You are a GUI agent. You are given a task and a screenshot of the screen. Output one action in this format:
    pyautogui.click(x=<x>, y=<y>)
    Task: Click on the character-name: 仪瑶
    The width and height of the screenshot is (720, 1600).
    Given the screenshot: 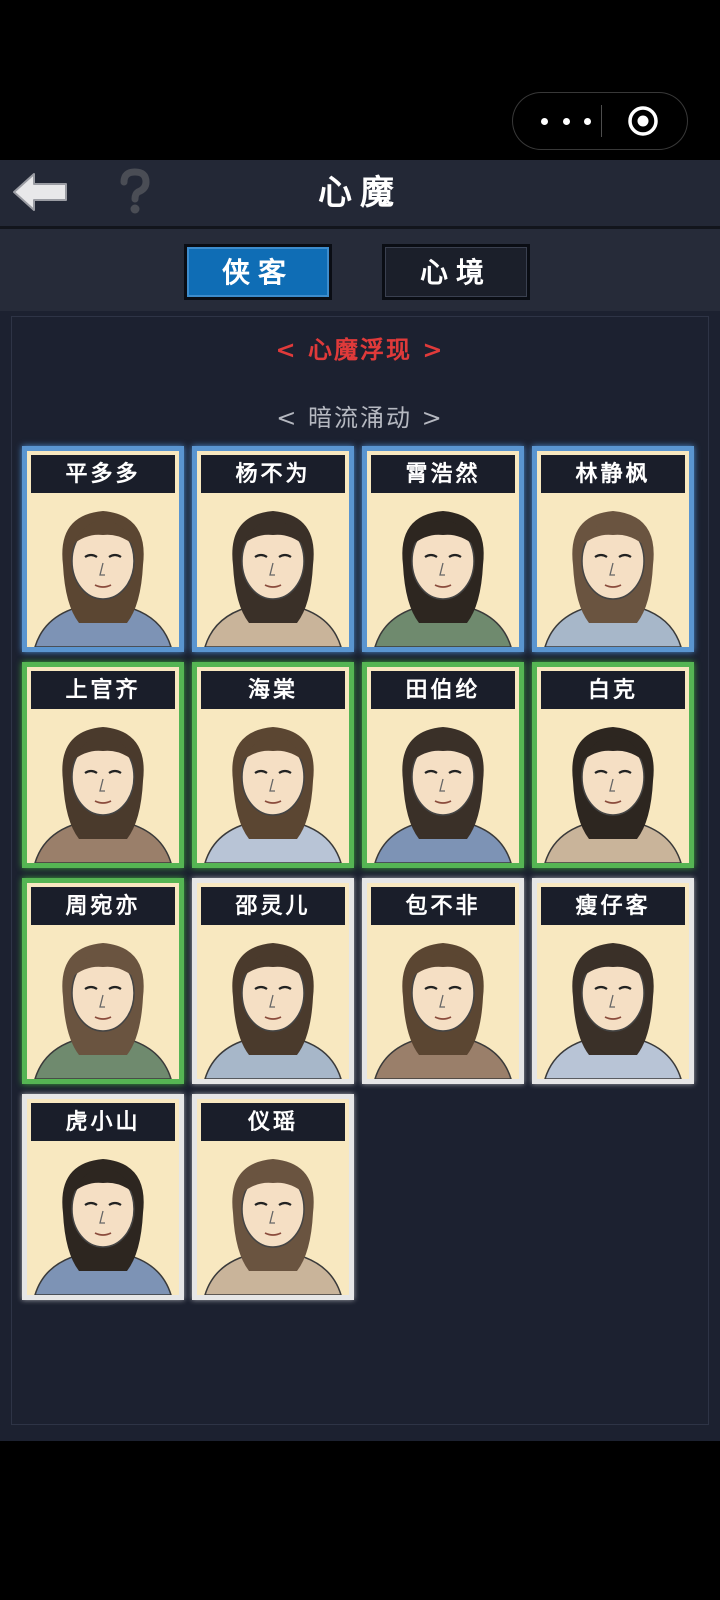 What is the action you would take?
    pyautogui.click(x=273, y=1122)
    